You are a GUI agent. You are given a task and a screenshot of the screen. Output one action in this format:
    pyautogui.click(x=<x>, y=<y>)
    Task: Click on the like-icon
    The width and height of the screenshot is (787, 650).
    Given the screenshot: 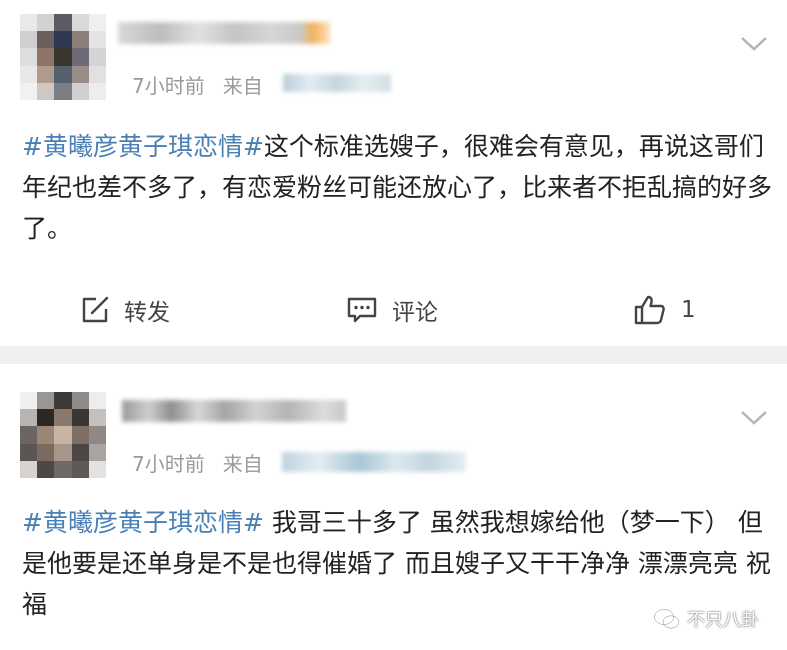 What is the action you would take?
    pyautogui.click(x=649, y=310)
    